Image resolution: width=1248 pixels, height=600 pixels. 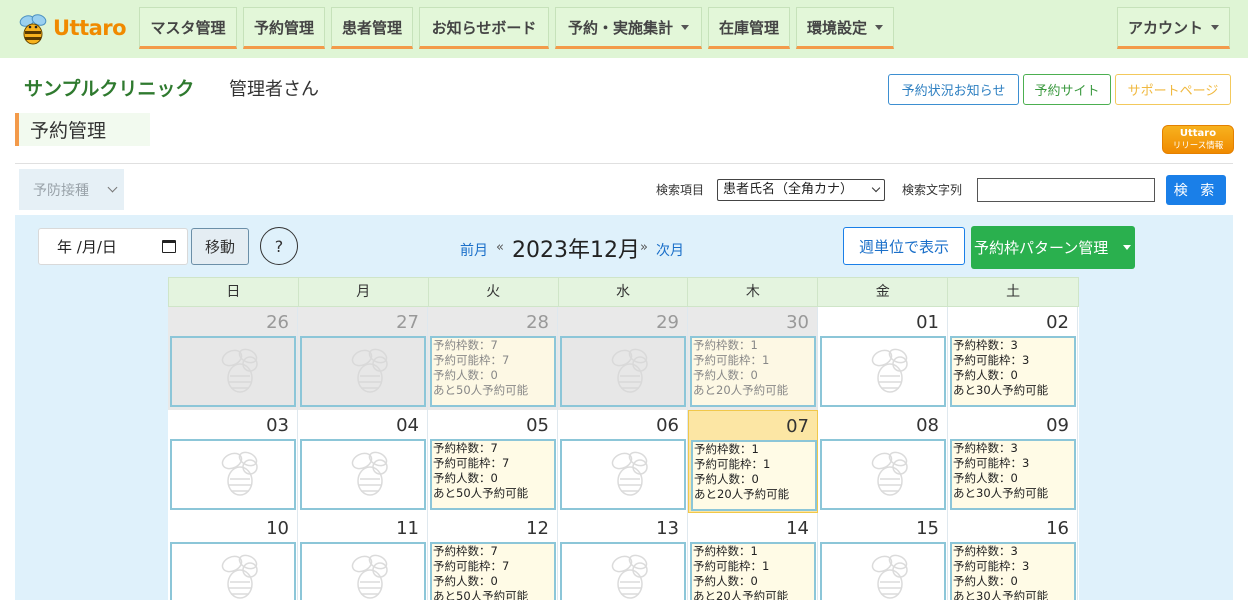 I want to click on calendar-day-cell: 15, so click(x=883, y=556).